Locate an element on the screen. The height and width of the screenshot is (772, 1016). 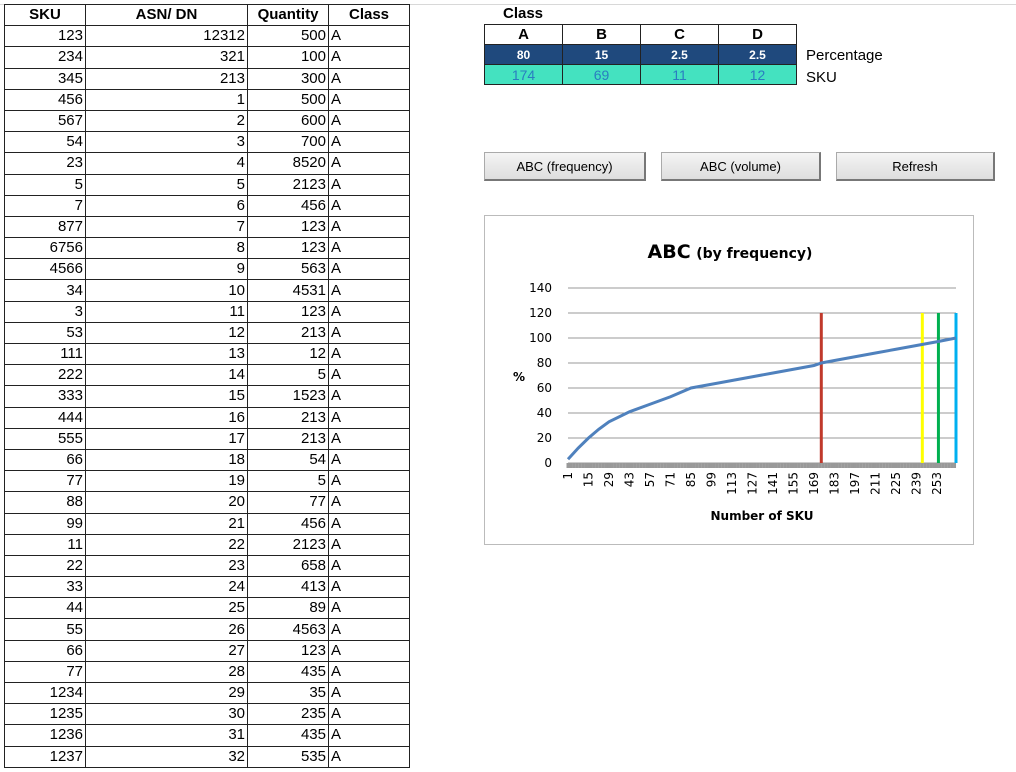
cell: 4566 is located at coordinates (45, 269).